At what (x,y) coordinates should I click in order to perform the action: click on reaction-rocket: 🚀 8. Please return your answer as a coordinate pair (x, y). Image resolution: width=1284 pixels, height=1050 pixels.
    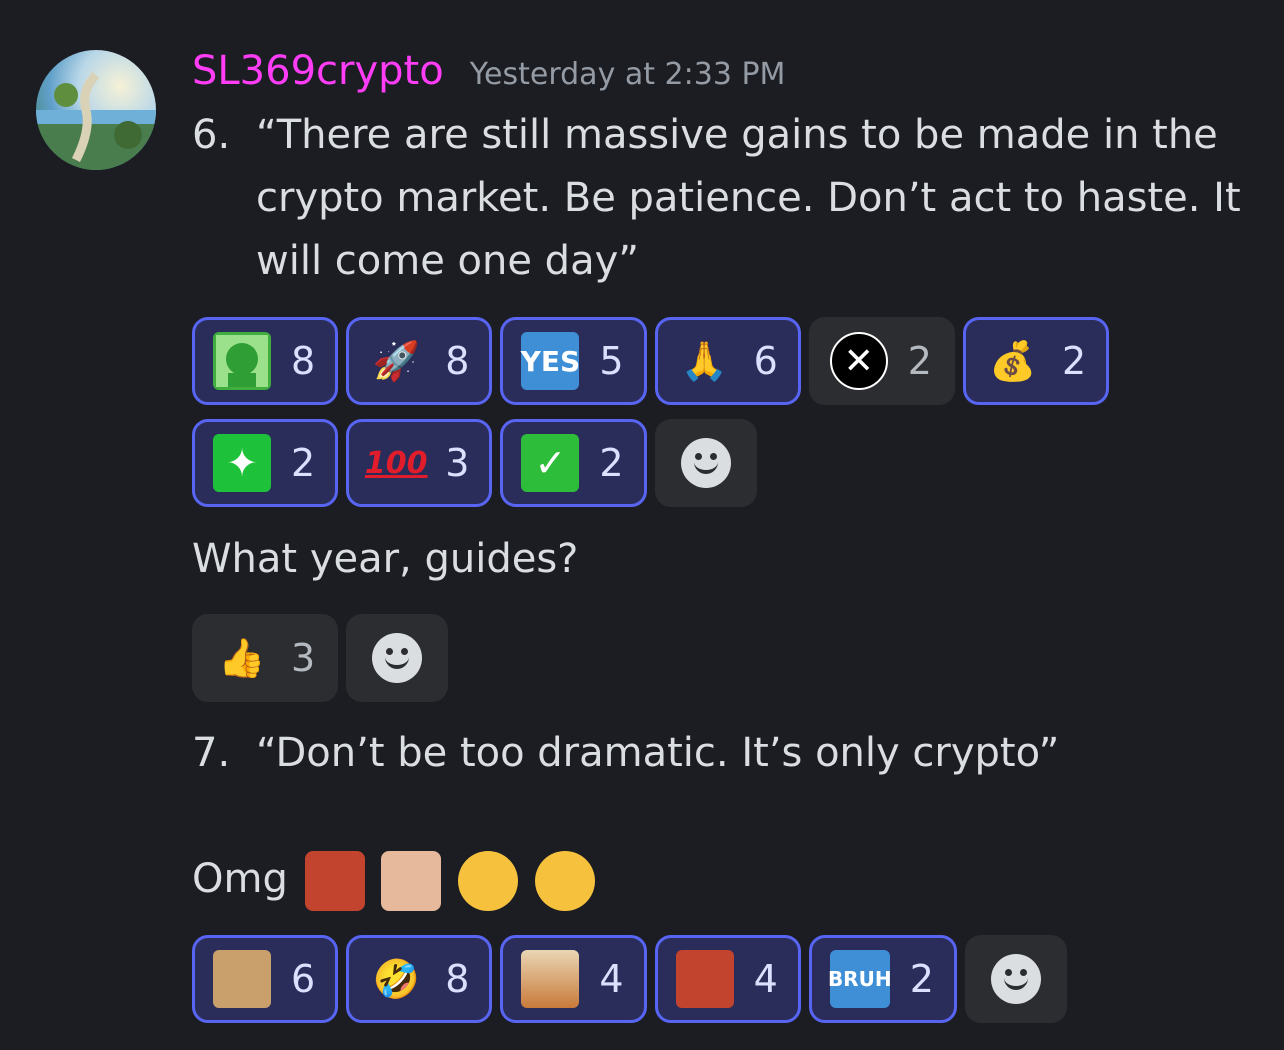
    Looking at the image, I should click on (419, 361).